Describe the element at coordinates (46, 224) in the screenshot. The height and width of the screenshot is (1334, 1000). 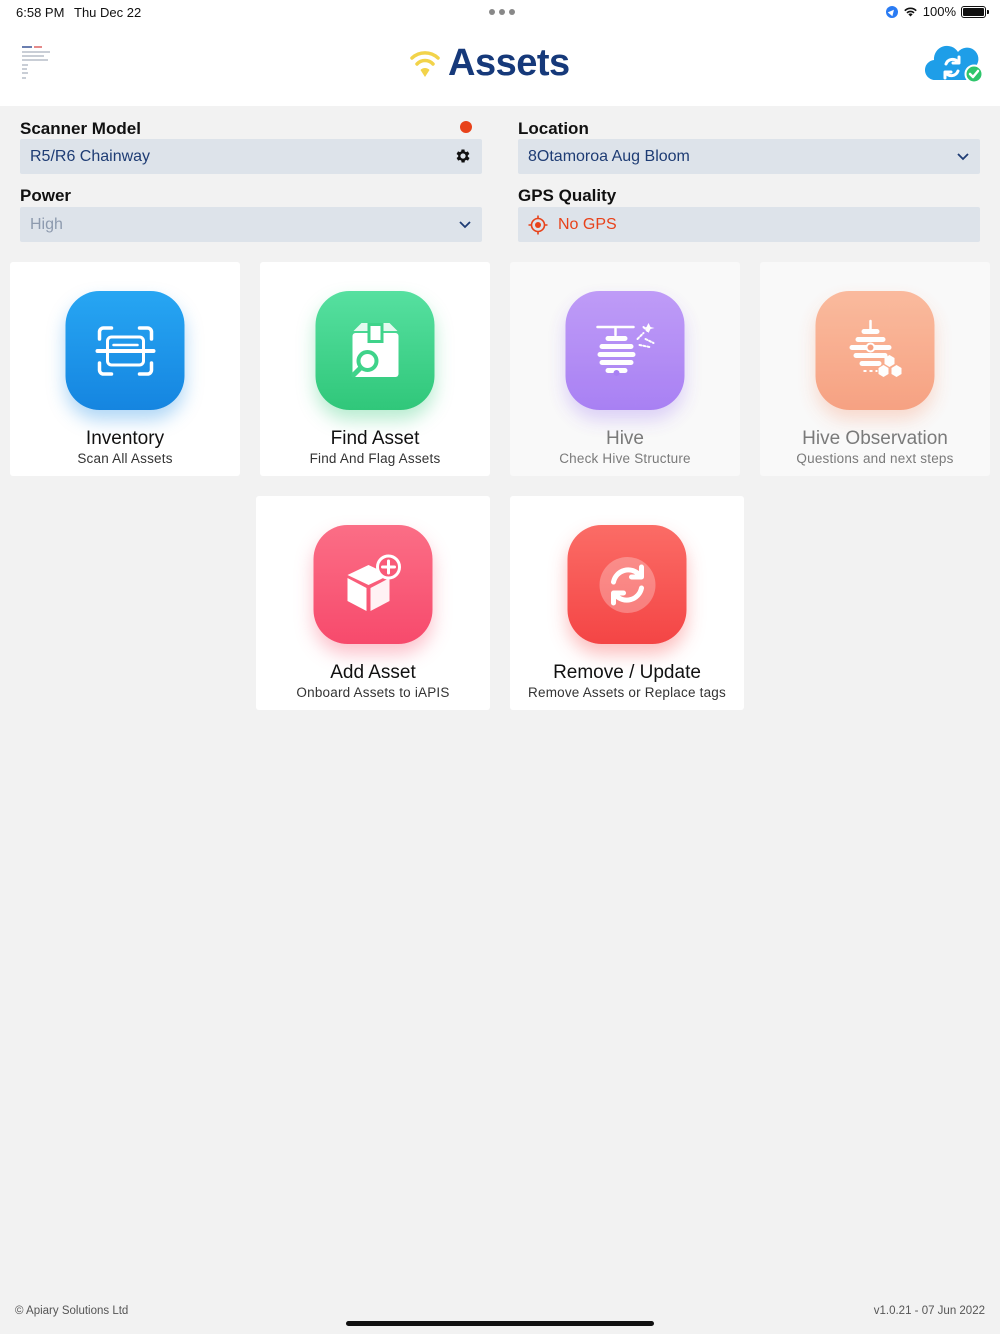
I see `power-value: High` at that location.